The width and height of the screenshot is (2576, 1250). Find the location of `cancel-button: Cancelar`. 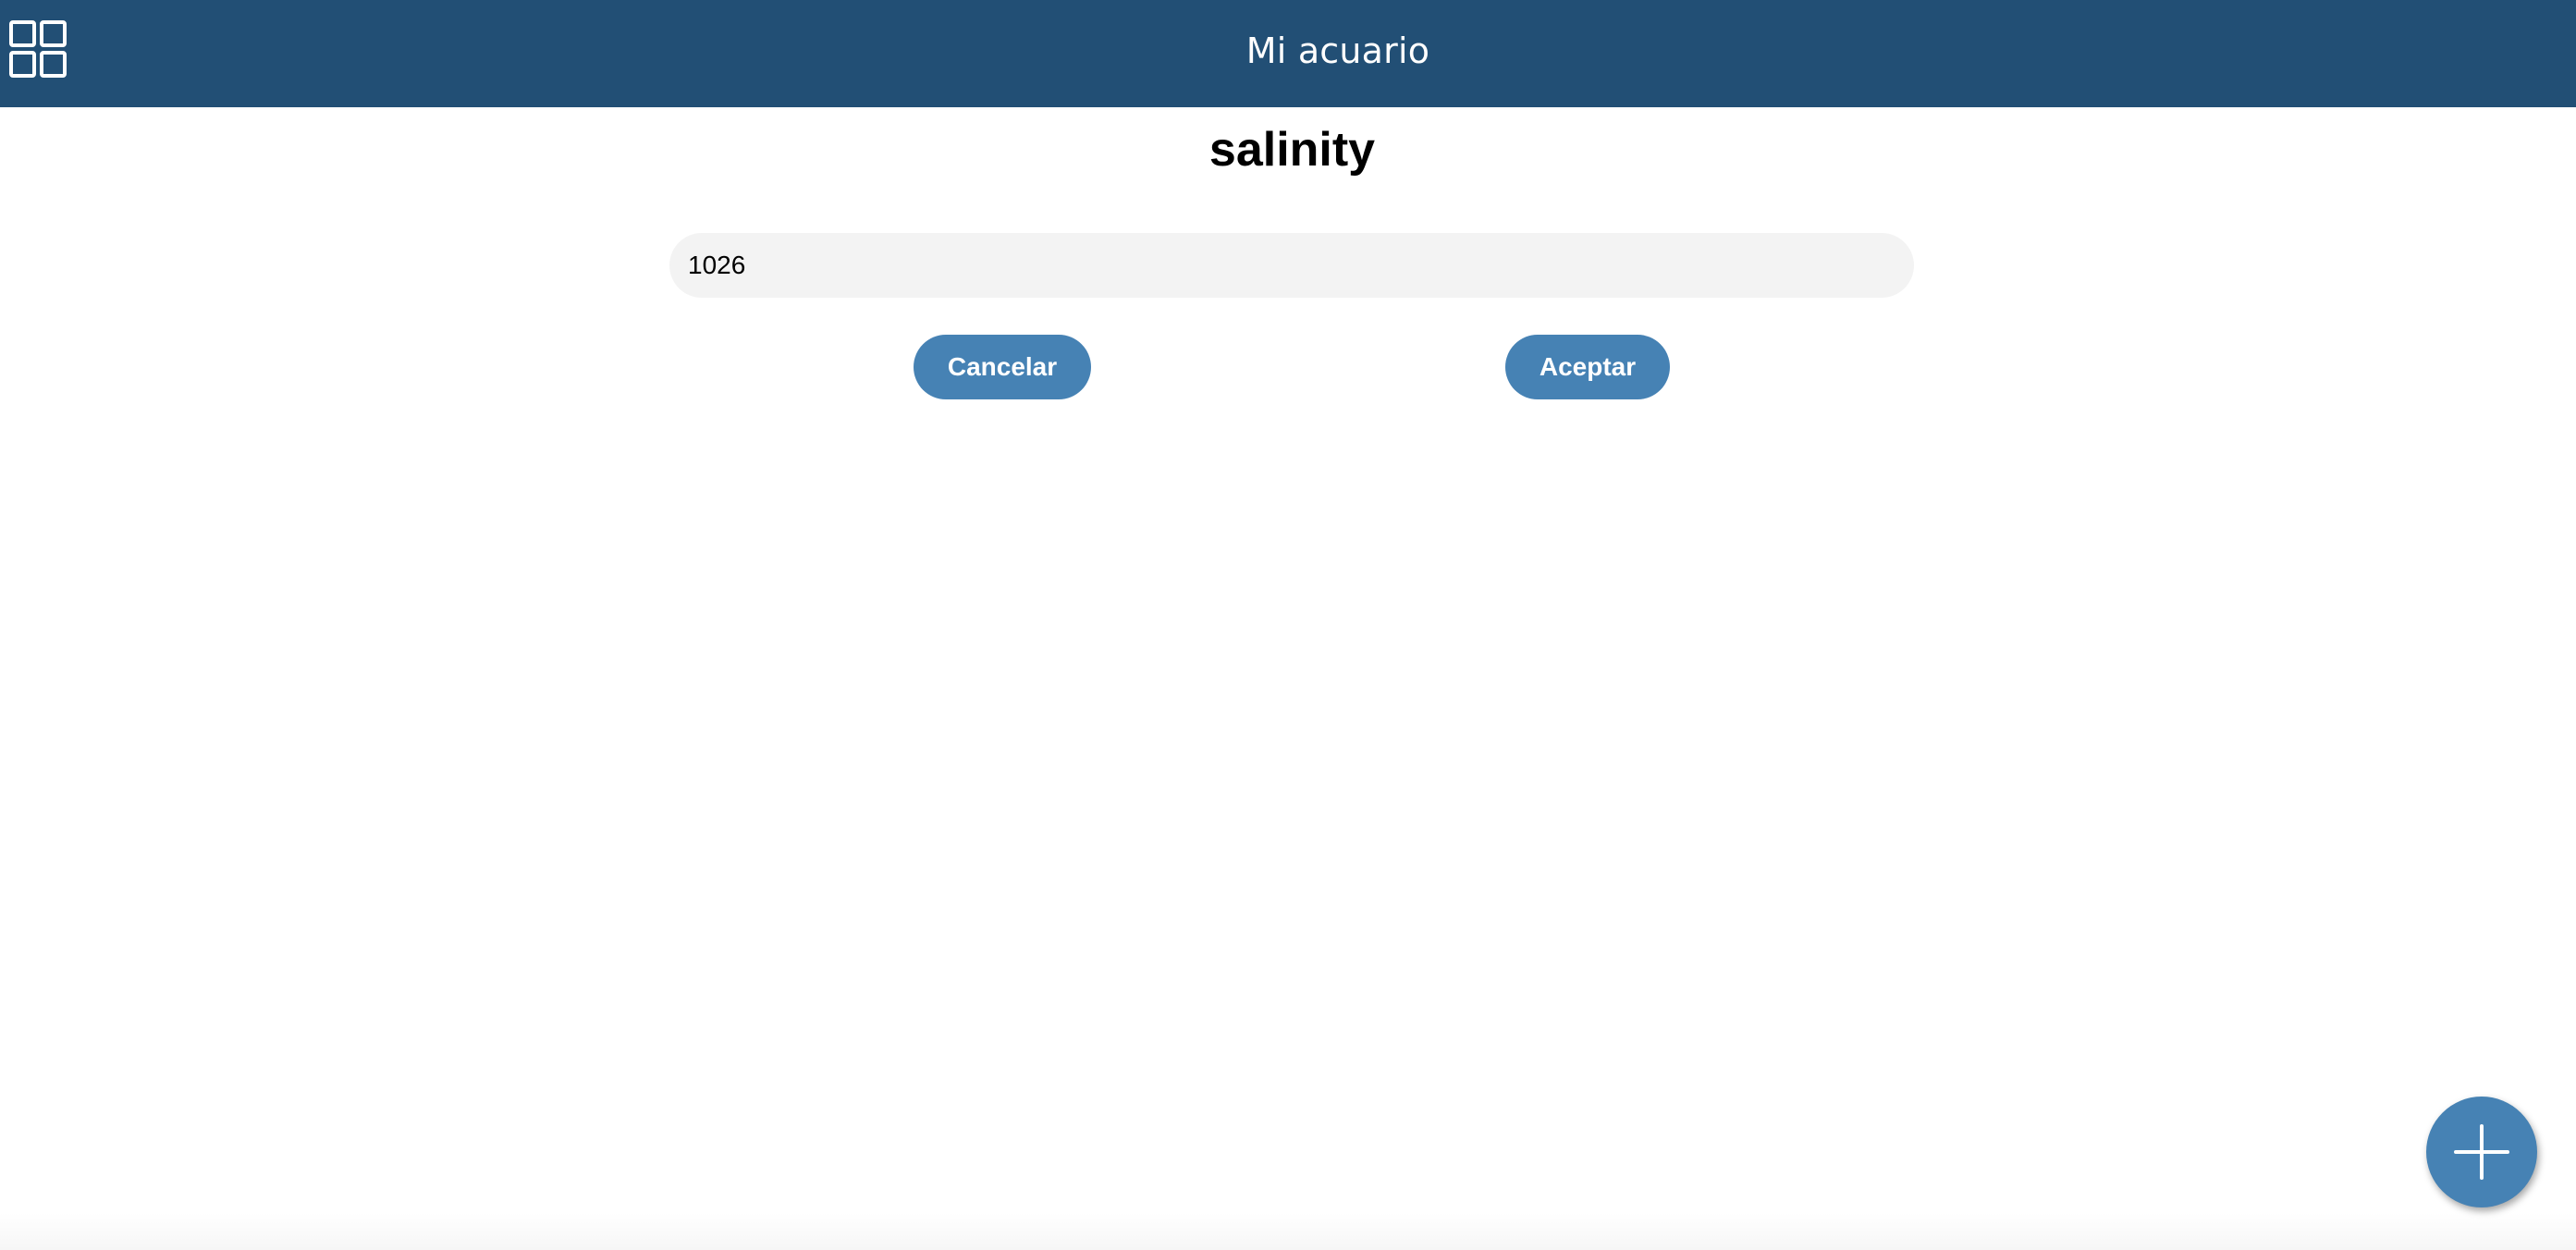

cancel-button: Cancelar is located at coordinates (1003, 367).